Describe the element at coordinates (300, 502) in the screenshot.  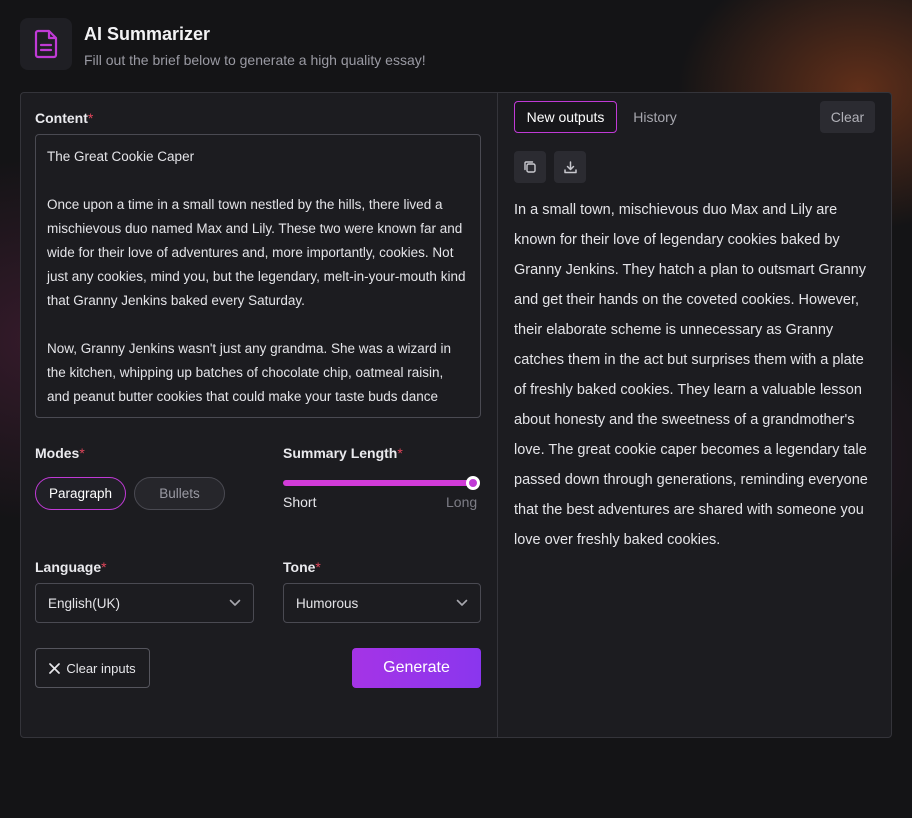
I see `slider-min-label: Short` at that location.